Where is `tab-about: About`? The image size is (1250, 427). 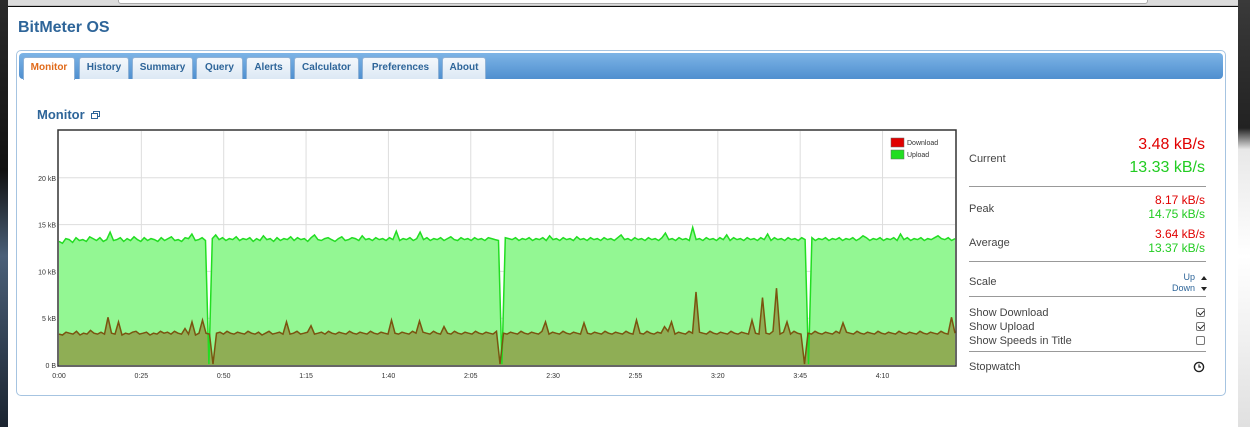 tab-about: About is located at coordinates (464, 68).